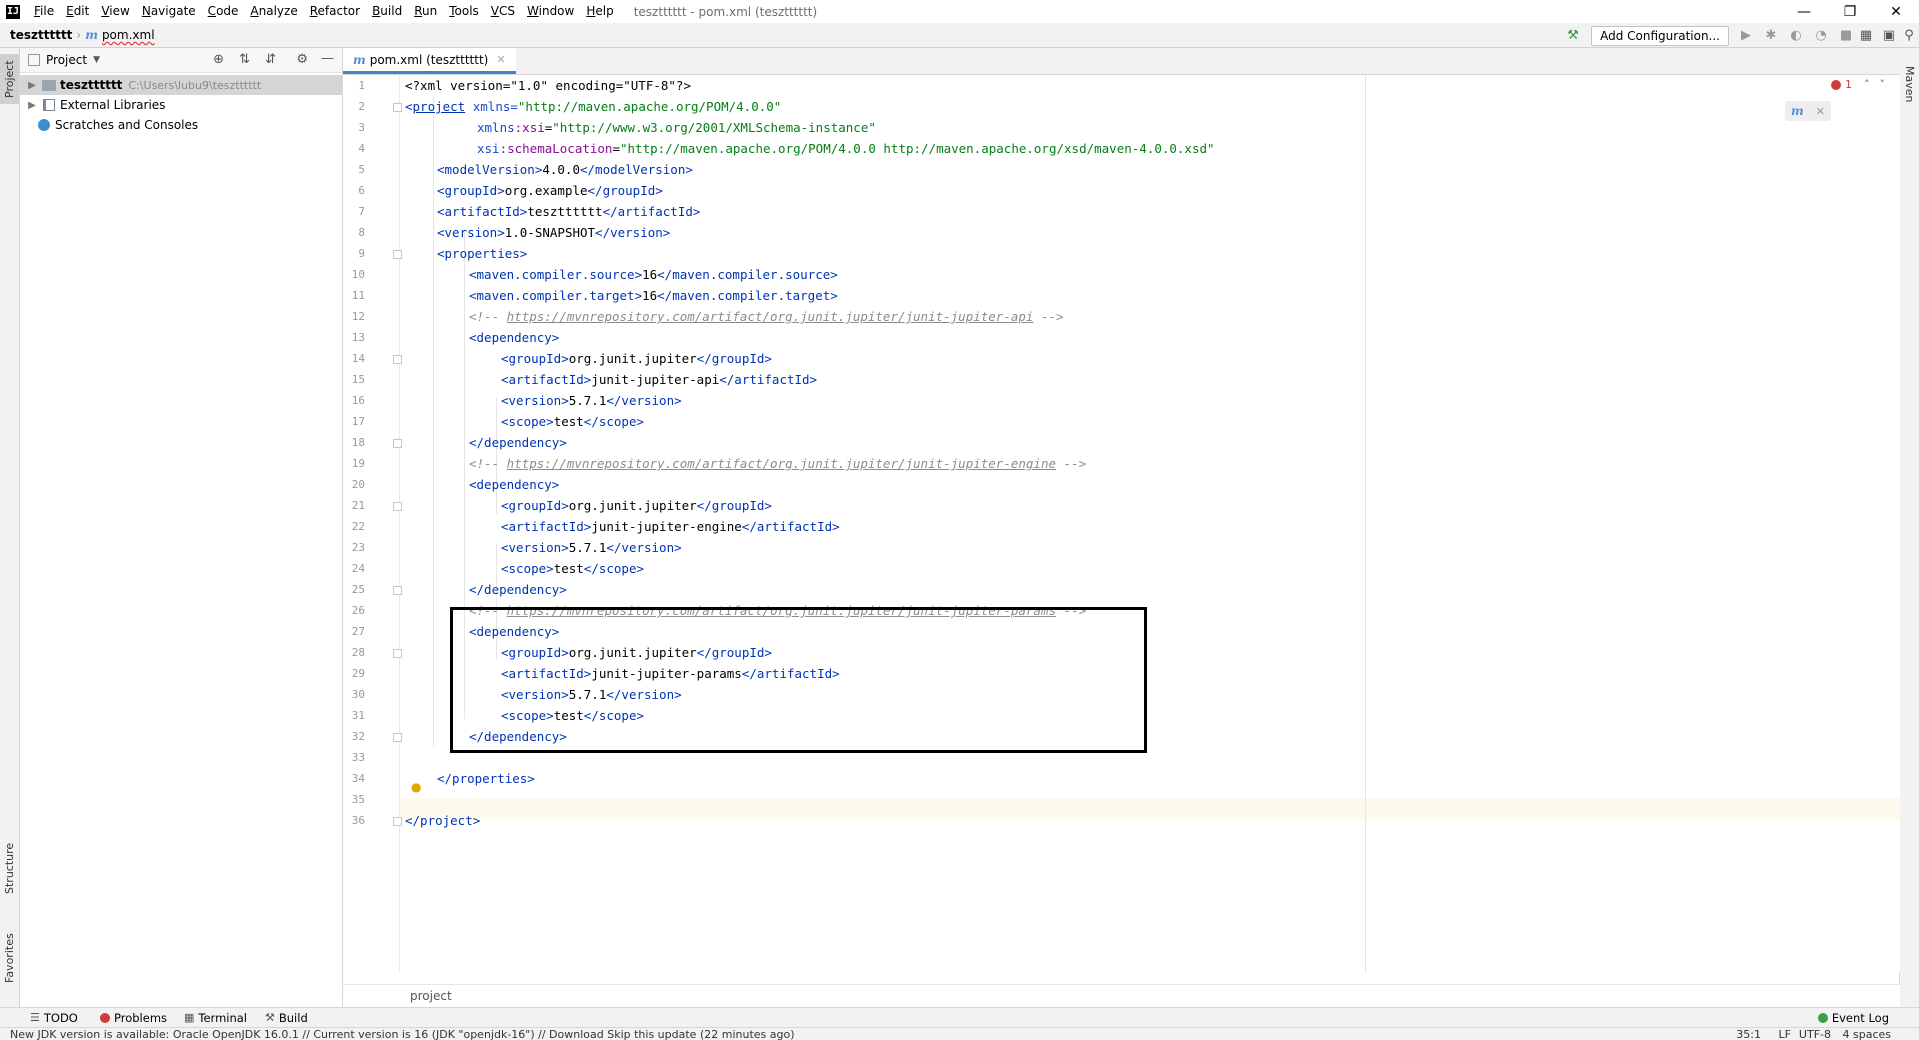  Describe the element at coordinates (550, 11) in the screenshot. I see `menu-window: Window` at that location.